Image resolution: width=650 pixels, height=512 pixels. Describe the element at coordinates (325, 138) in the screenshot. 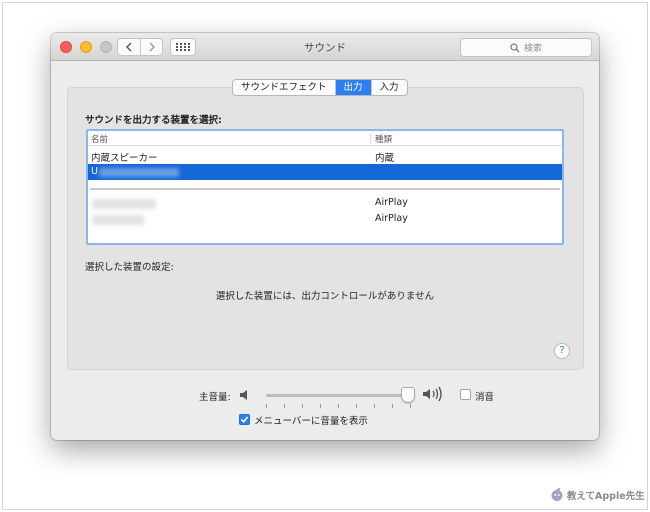

I see `table-header: 名前 種類` at that location.